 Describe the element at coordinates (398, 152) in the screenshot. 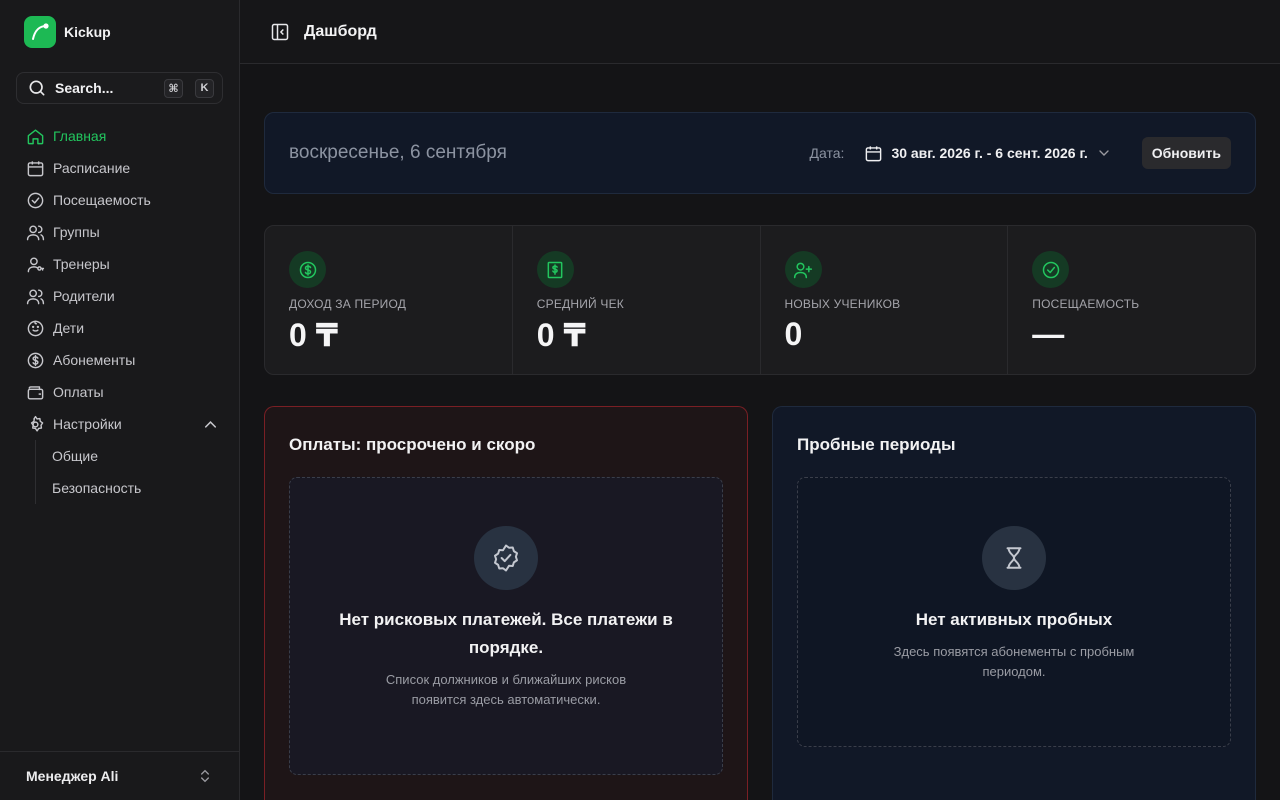

I see `today-label: воскресенье, 6 сентября` at that location.